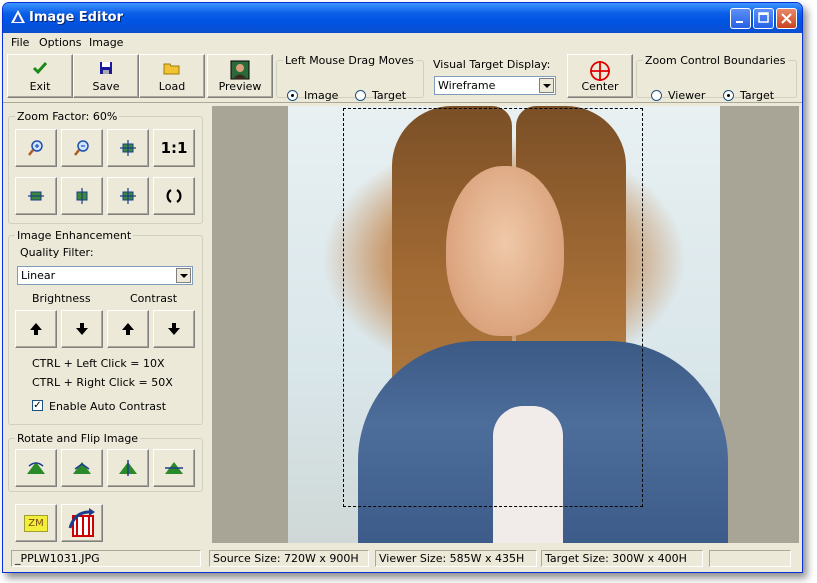  What do you see at coordinates (740, 18) in the screenshot?
I see `minimize-button` at bounding box center [740, 18].